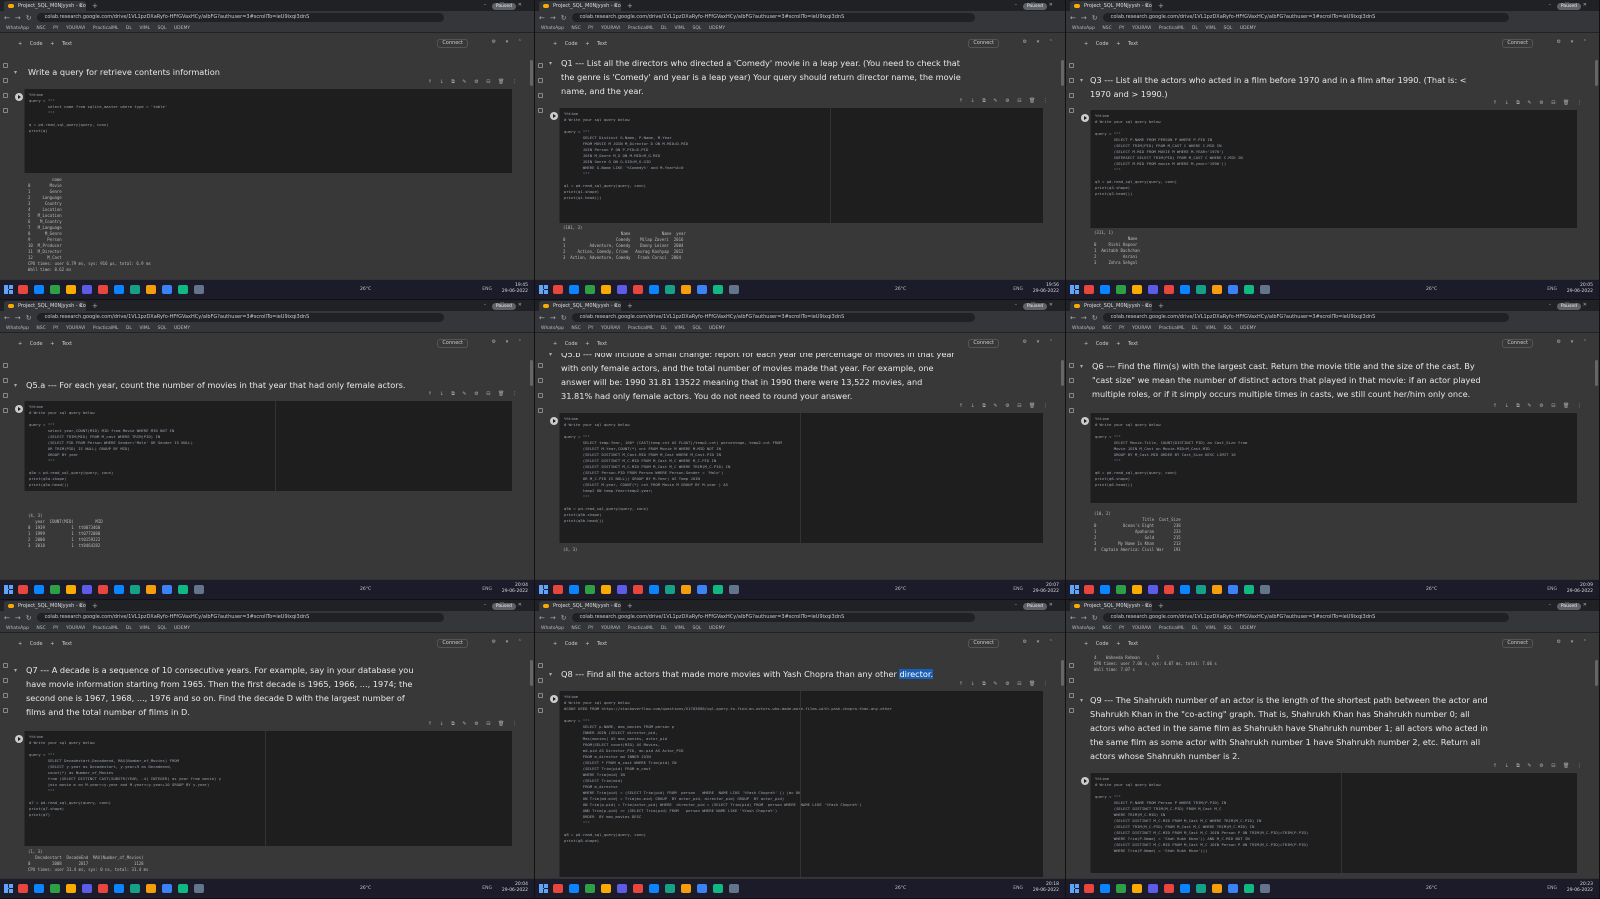 Image resolution: width=1600 pixels, height=899 pixels. I want to click on browser-tab: Project_SQL_M0Njyysh - Colo ×, so click(45, 606).